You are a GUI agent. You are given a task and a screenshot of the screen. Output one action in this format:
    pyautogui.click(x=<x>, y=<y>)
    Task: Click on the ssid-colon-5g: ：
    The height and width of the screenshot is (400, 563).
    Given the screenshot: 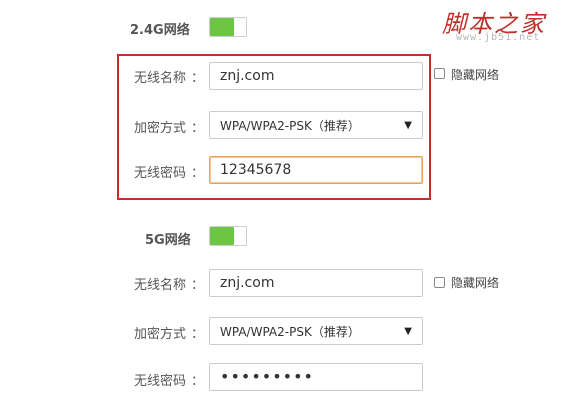 What is the action you would take?
    pyautogui.click(x=198, y=285)
    